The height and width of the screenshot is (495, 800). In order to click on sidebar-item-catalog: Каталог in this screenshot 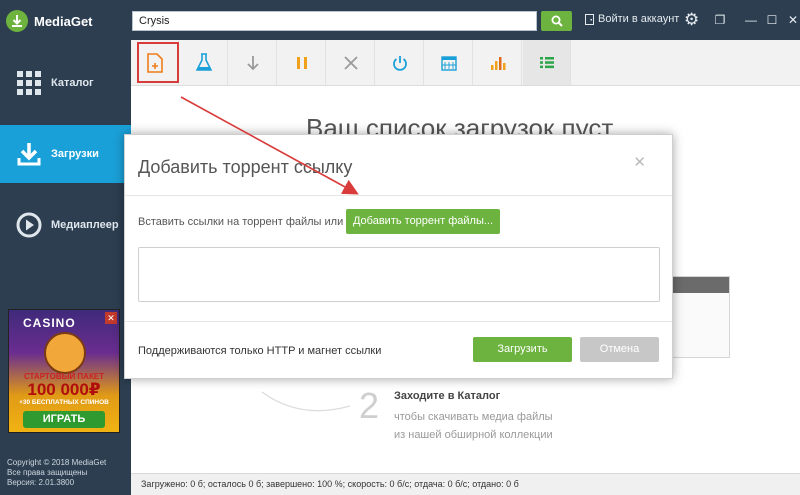, I will do `click(65, 83)`.